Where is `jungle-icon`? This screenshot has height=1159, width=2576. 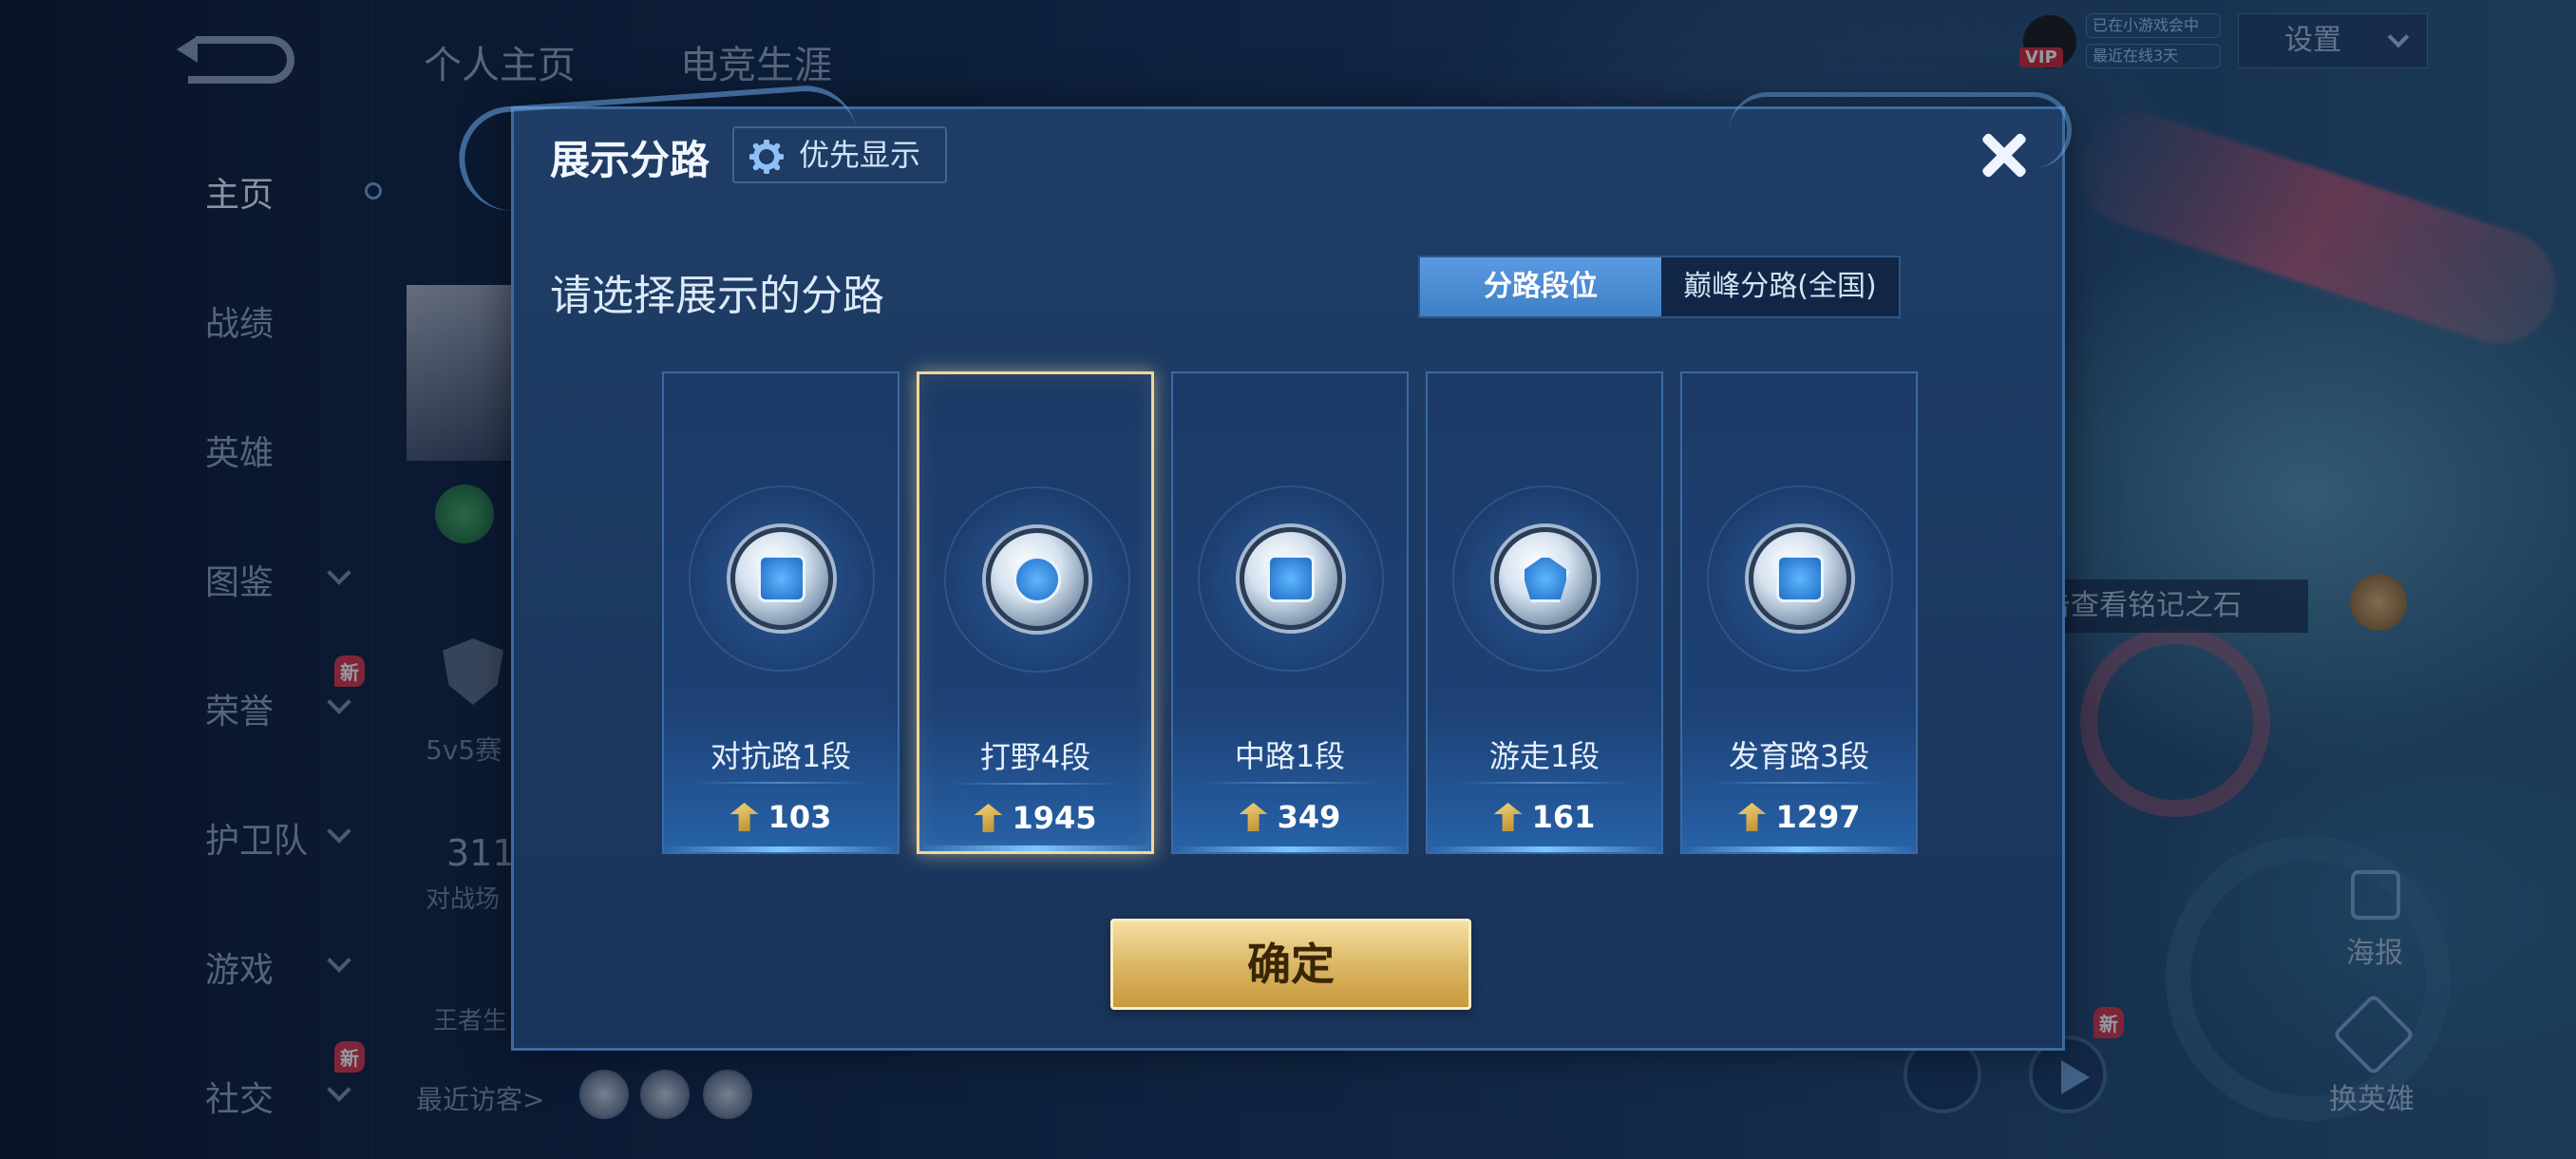
jungle-icon is located at coordinates (1037, 579).